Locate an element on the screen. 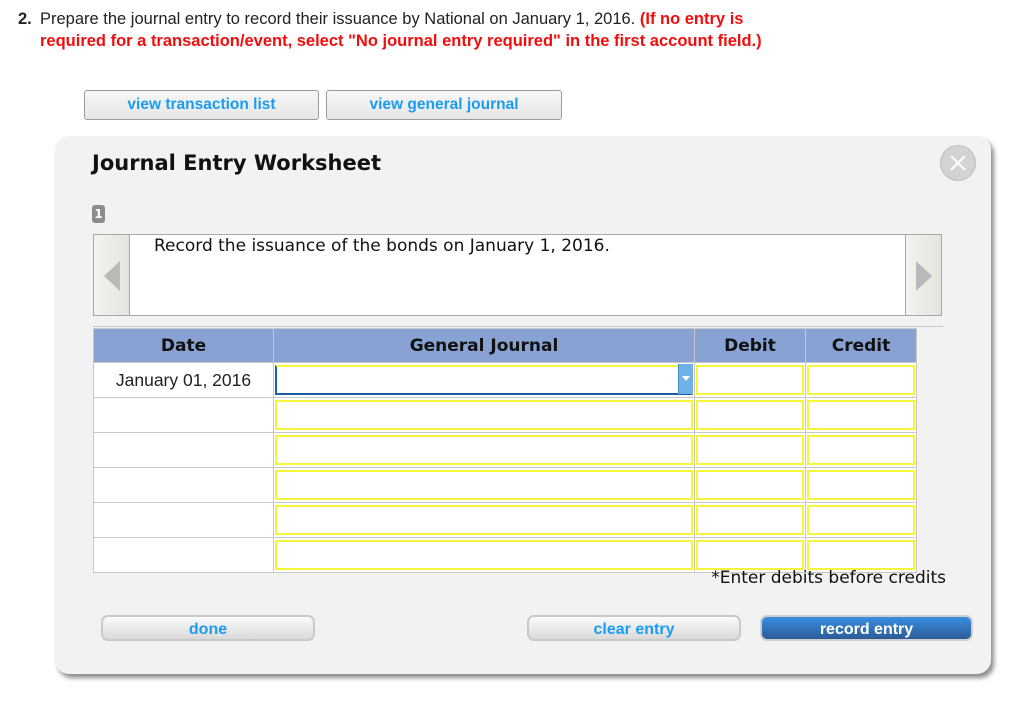  table-row: January 01, 2016 is located at coordinates (505, 380).